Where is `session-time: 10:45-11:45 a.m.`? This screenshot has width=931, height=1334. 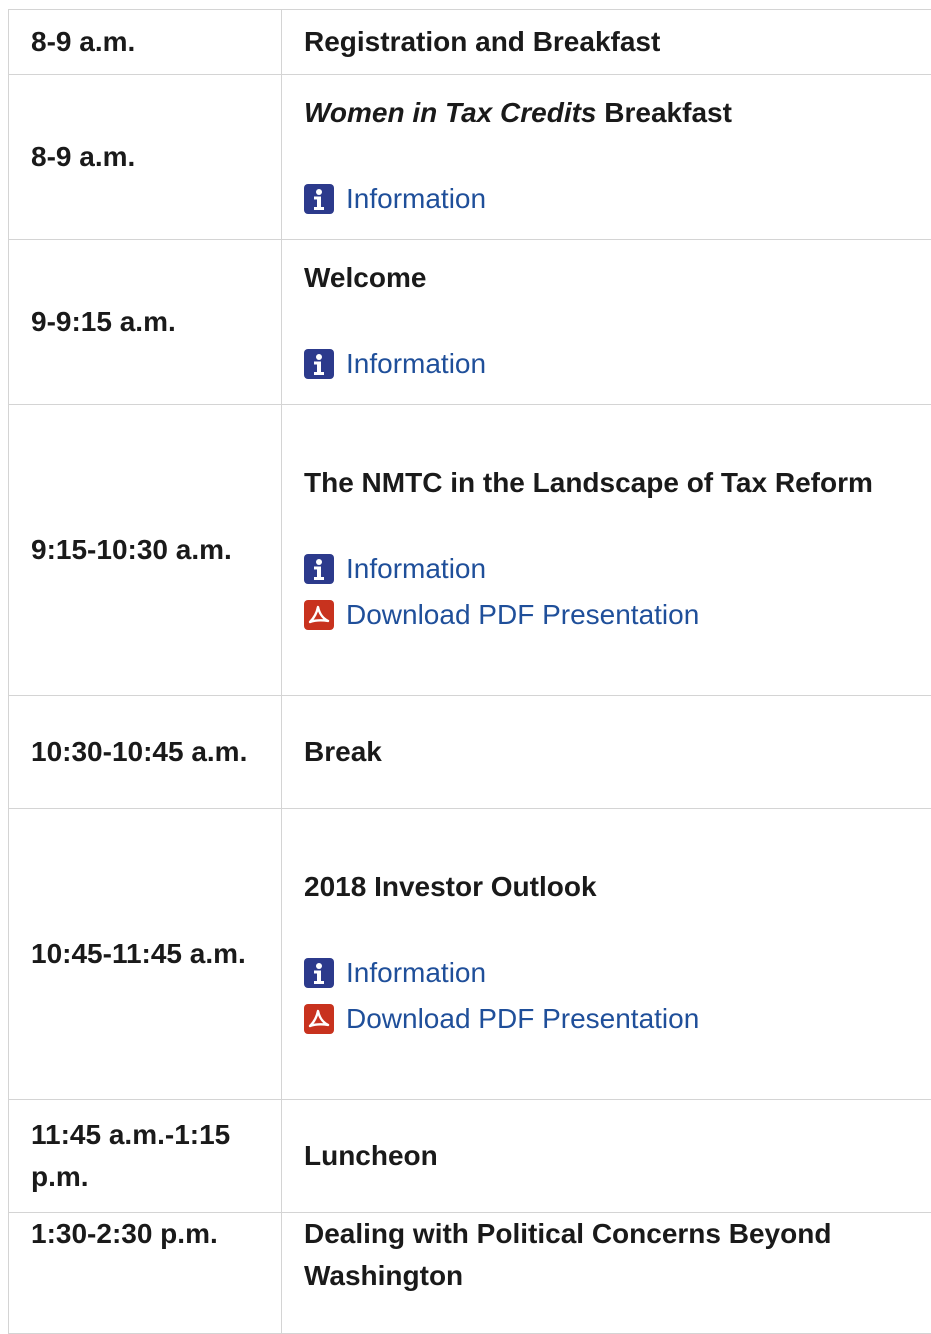
session-time: 10:45-11:45 a.m. is located at coordinates (145, 954).